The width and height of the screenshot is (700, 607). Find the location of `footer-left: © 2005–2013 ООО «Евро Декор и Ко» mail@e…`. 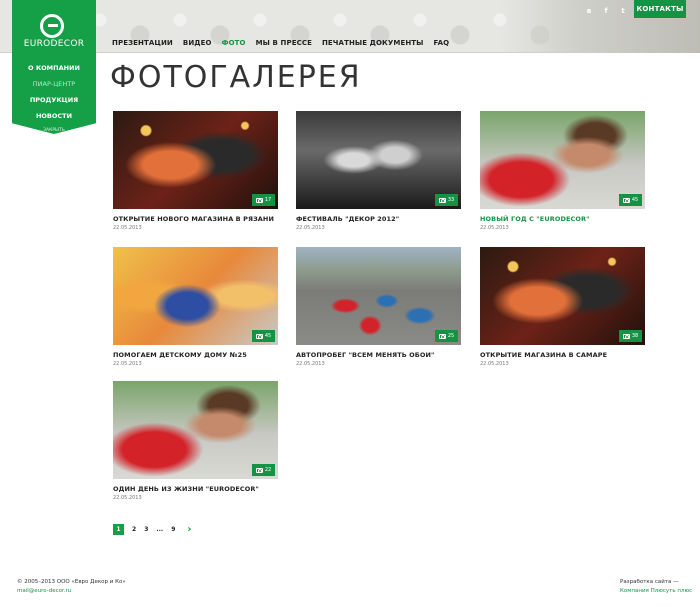

footer-left: © 2005–2013 ООО «Евро Декор и Ко» mail@e… is located at coordinates (71, 586).